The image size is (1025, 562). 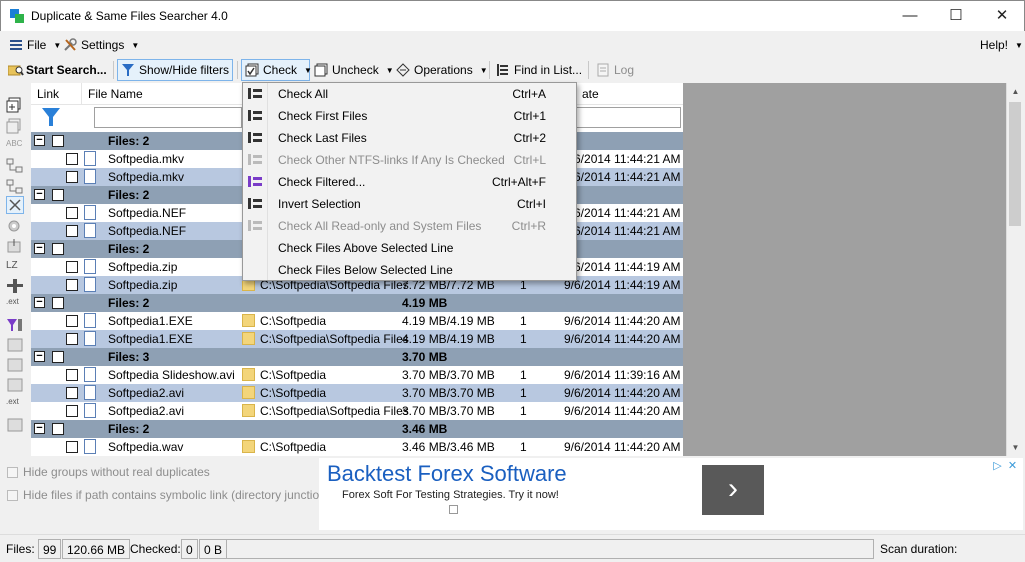 I want to click on ad-arrow-button: ›, so click(x=733, y=490).